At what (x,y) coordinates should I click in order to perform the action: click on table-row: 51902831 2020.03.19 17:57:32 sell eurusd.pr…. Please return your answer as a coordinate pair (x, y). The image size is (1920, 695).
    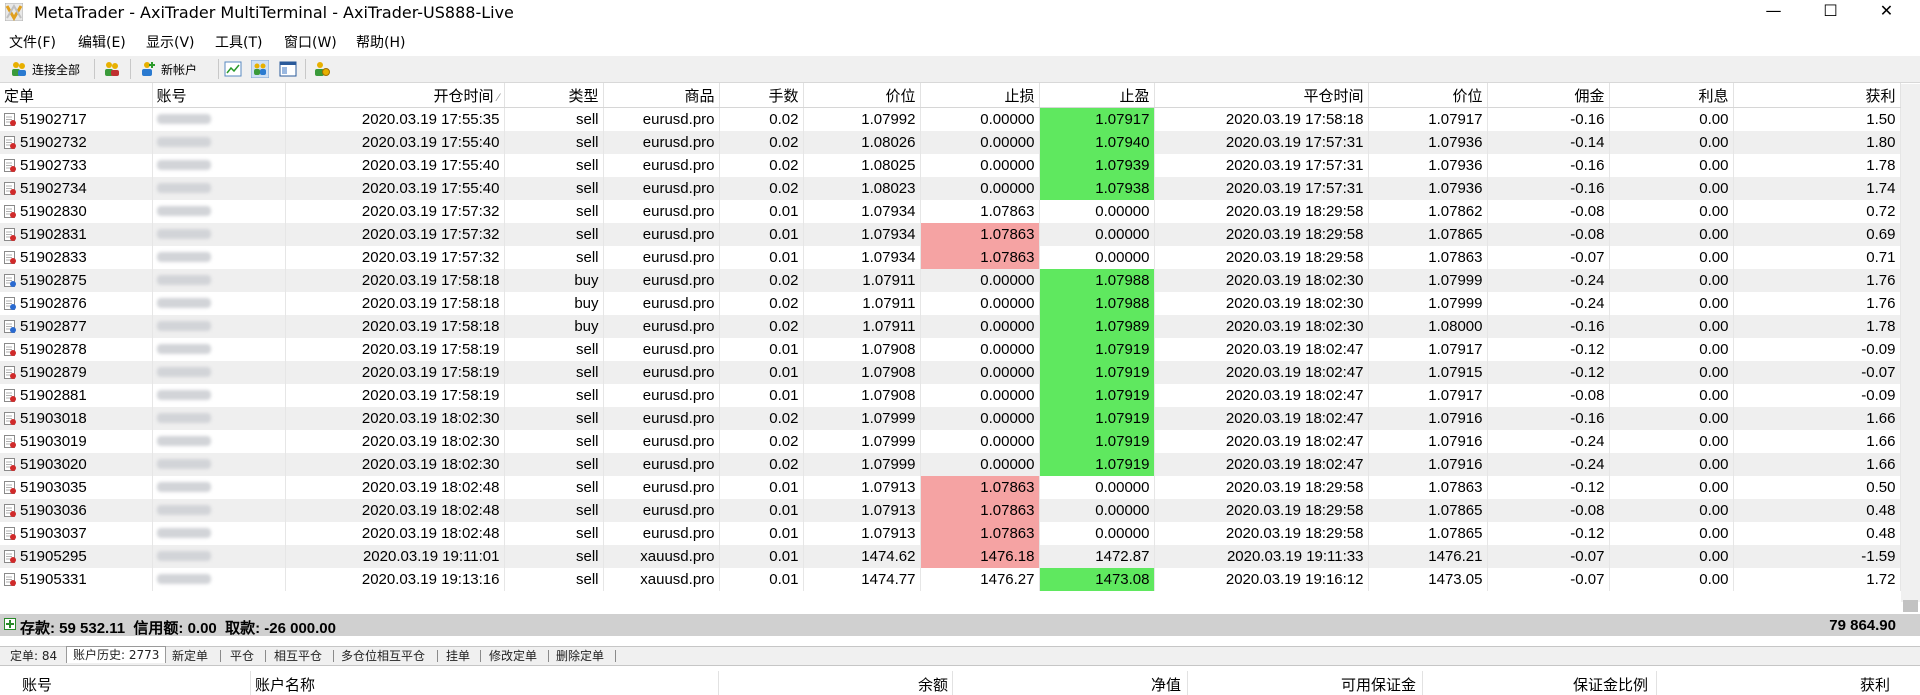
    Looking at the image, I should click on (950, 234).